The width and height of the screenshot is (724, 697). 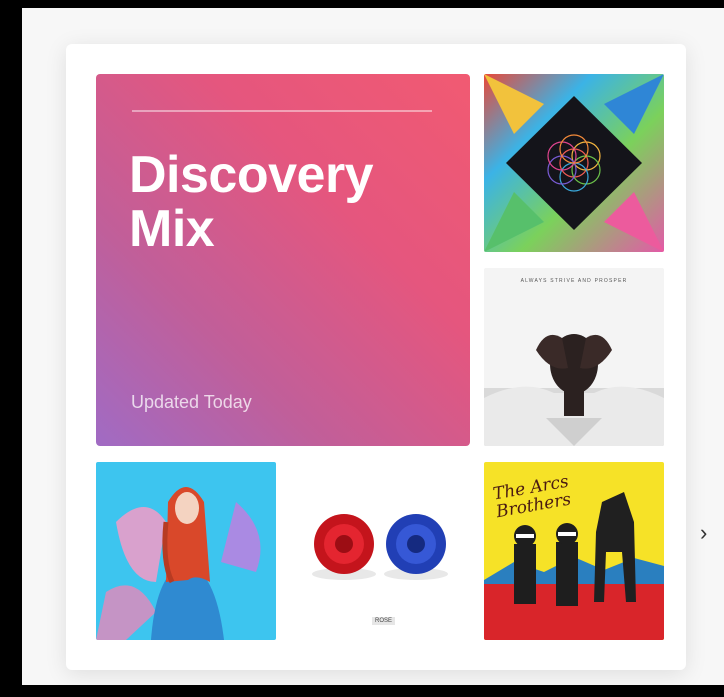 I want to click on album-cover-2: ALWAYS STRIVE AND PROSPER, so click(x=574, y=357).